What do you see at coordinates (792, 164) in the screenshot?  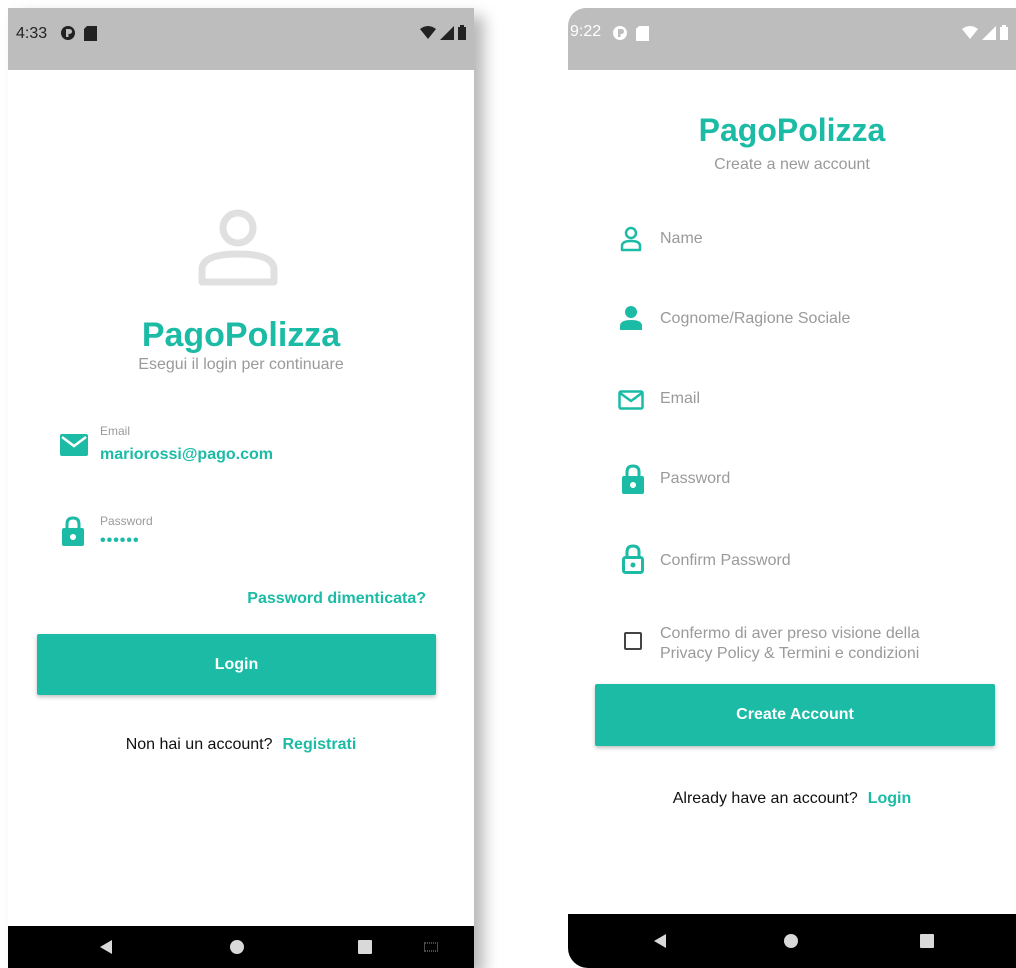 I see `app-subtitle: Create a new account` at bounding box center [792, 164].